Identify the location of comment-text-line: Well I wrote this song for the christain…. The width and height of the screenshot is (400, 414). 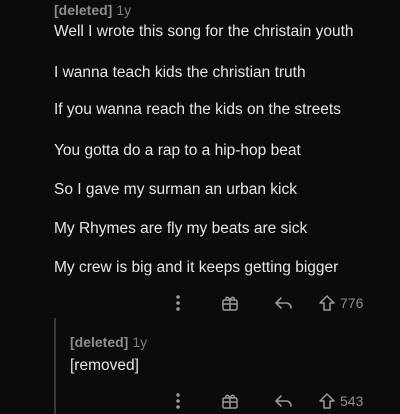
(204, 31).